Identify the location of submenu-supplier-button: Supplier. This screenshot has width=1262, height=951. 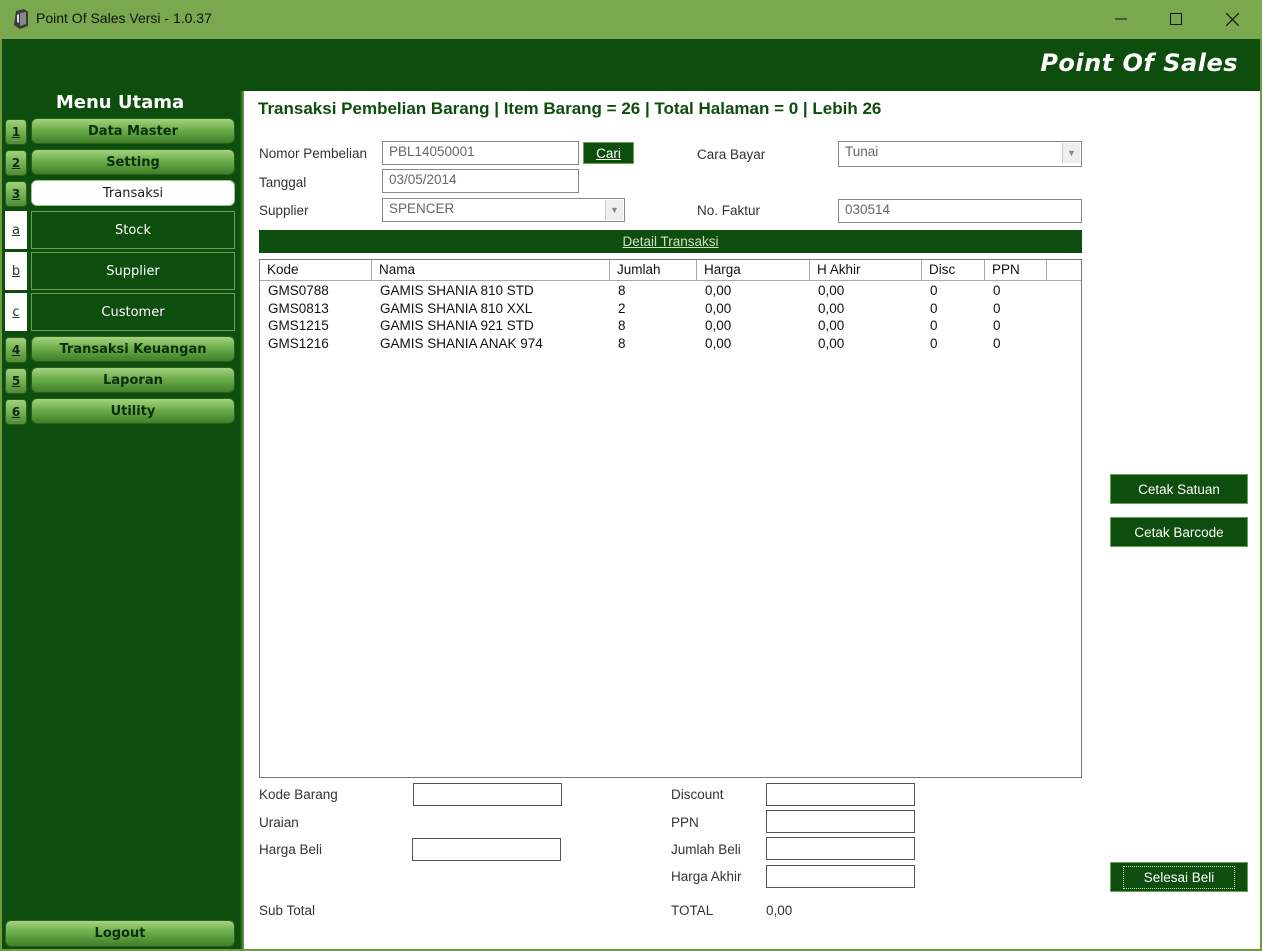
(133, 271).